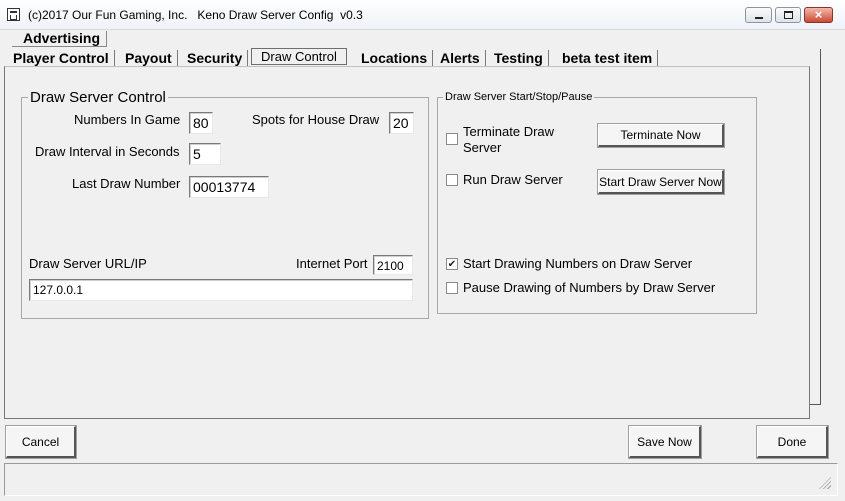  What do you see at coordinates (221, 290) in the screenshot?
I see `server-url-field: 127.0.0.1` at bounding box center [221, 290].